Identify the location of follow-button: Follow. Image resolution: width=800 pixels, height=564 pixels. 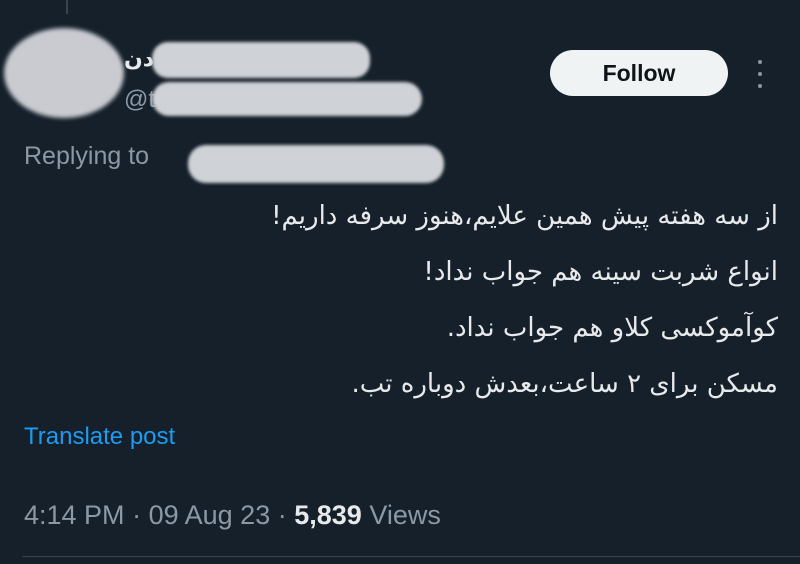
(639, 73).